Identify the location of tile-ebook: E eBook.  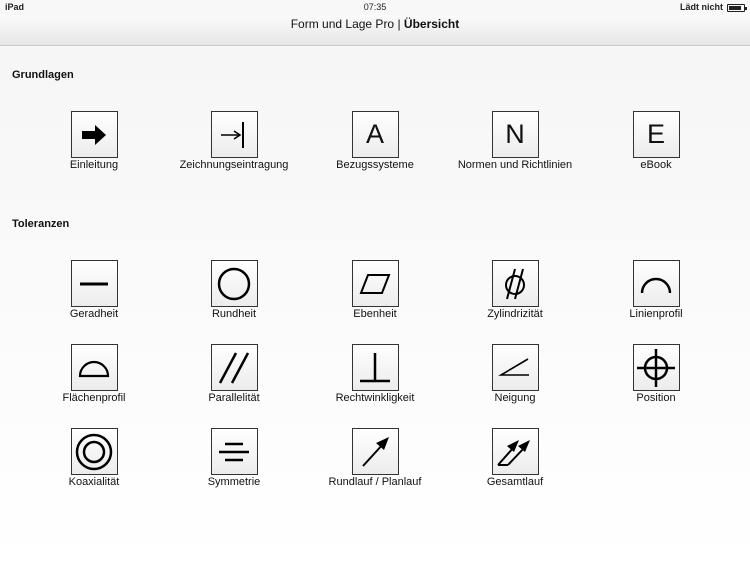
(656, 141).